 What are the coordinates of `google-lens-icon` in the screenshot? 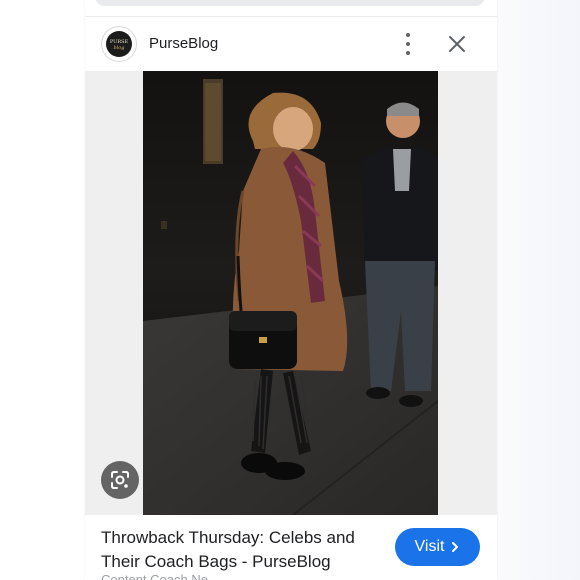 It's located at (120, 480).